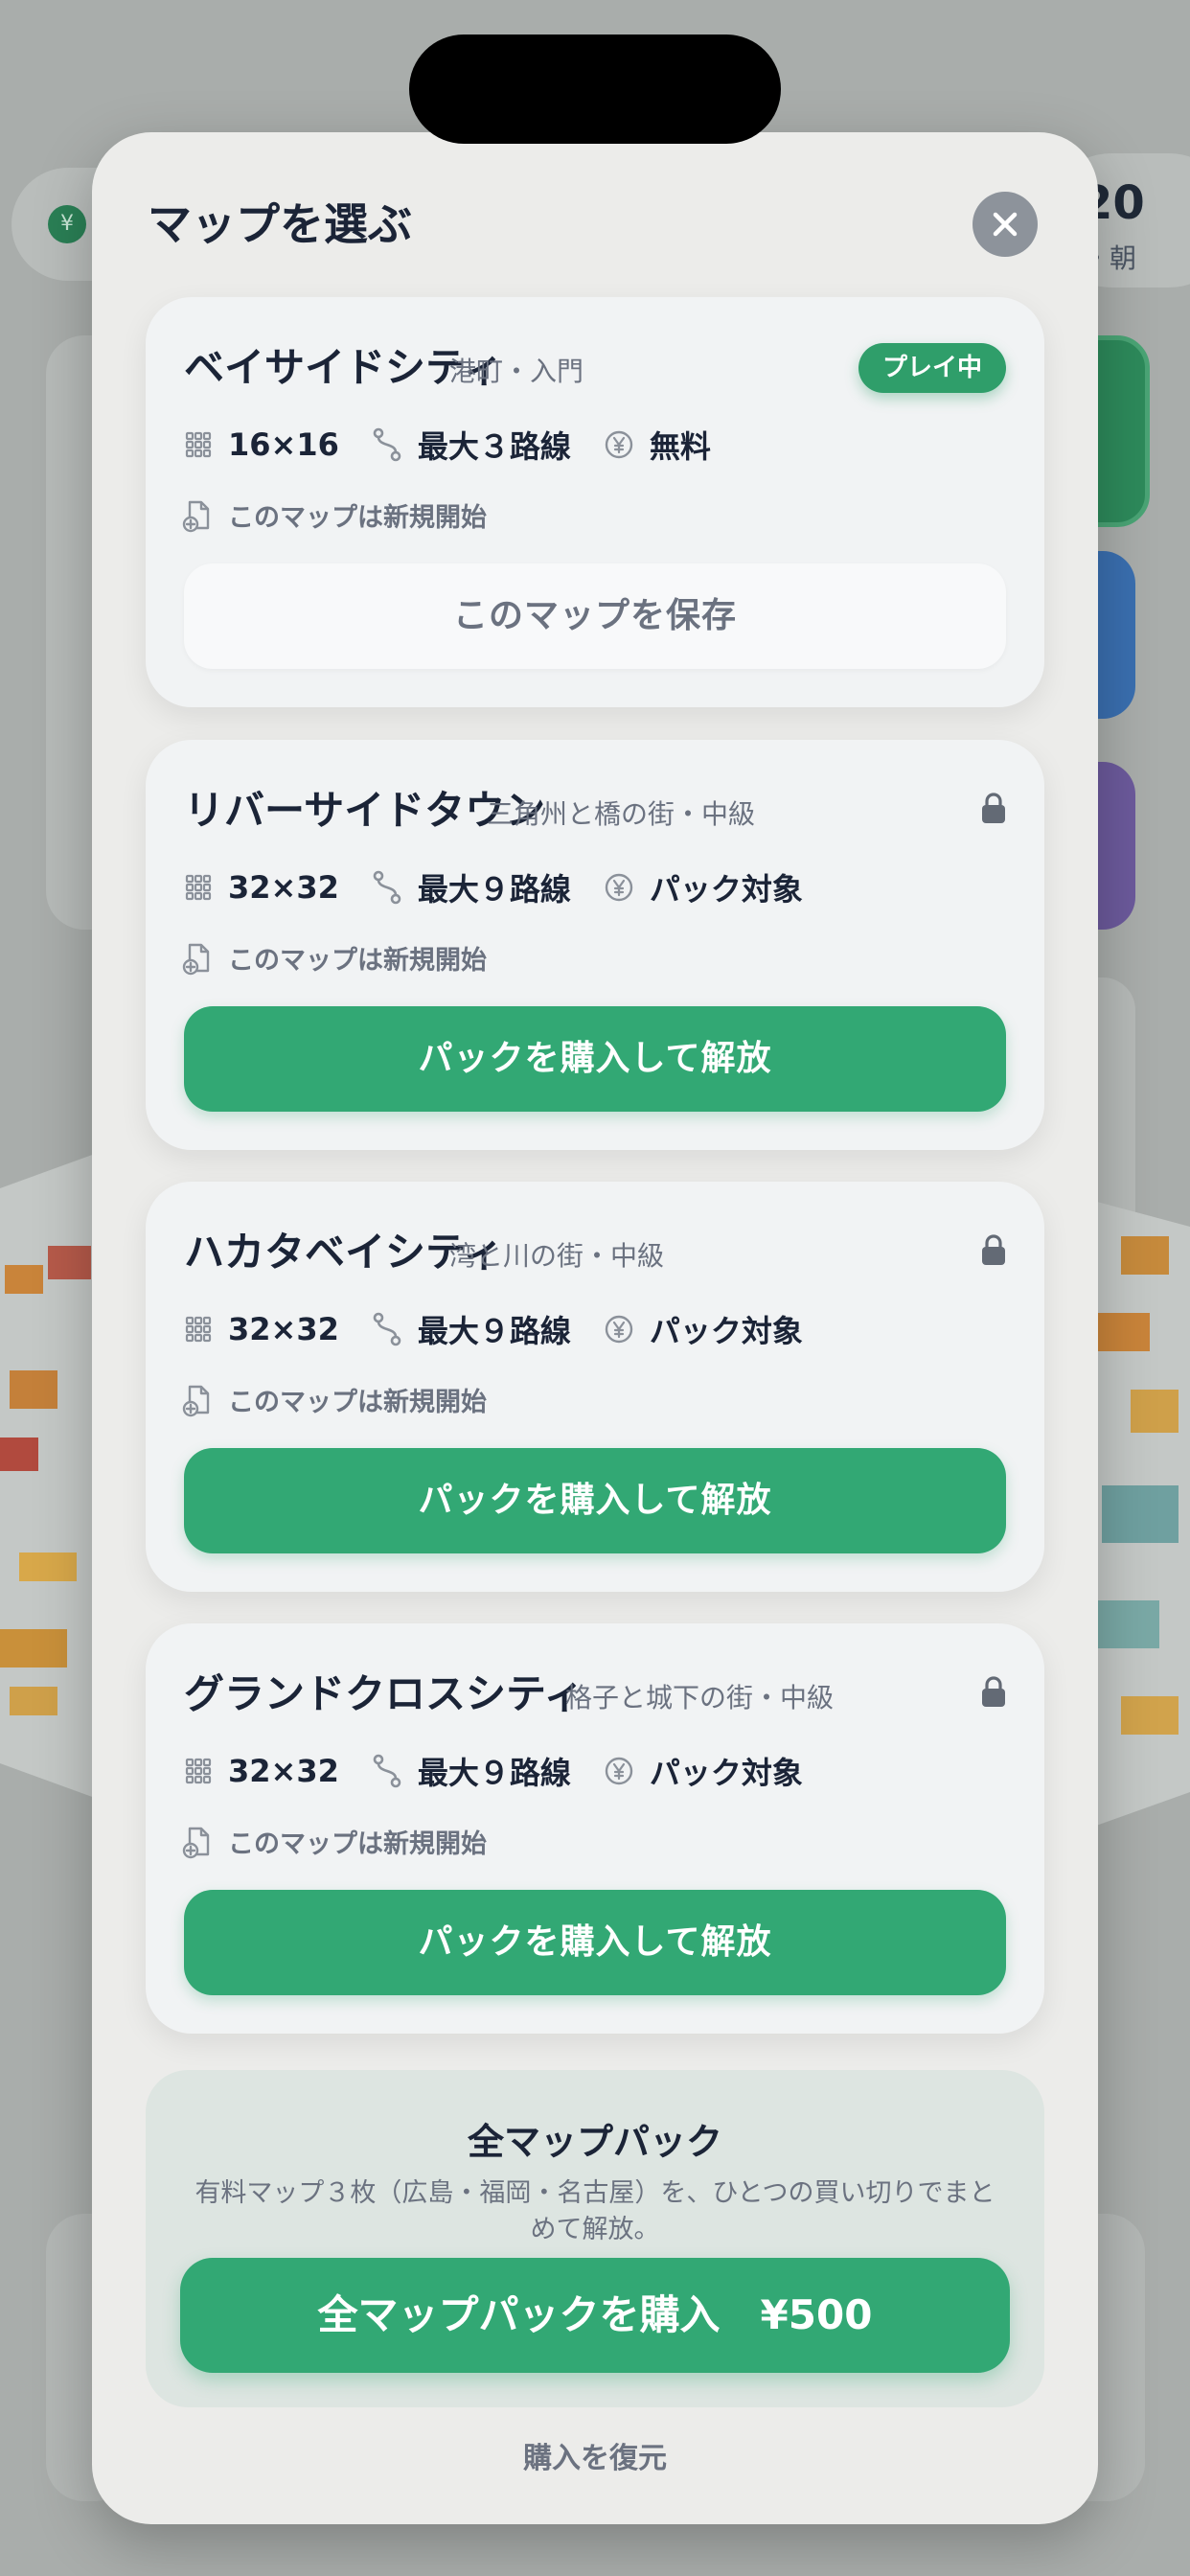  Describe the element at coordinates (280, 224) in the screenshot. I see `modal-title: マップを選ぶ` at that location.